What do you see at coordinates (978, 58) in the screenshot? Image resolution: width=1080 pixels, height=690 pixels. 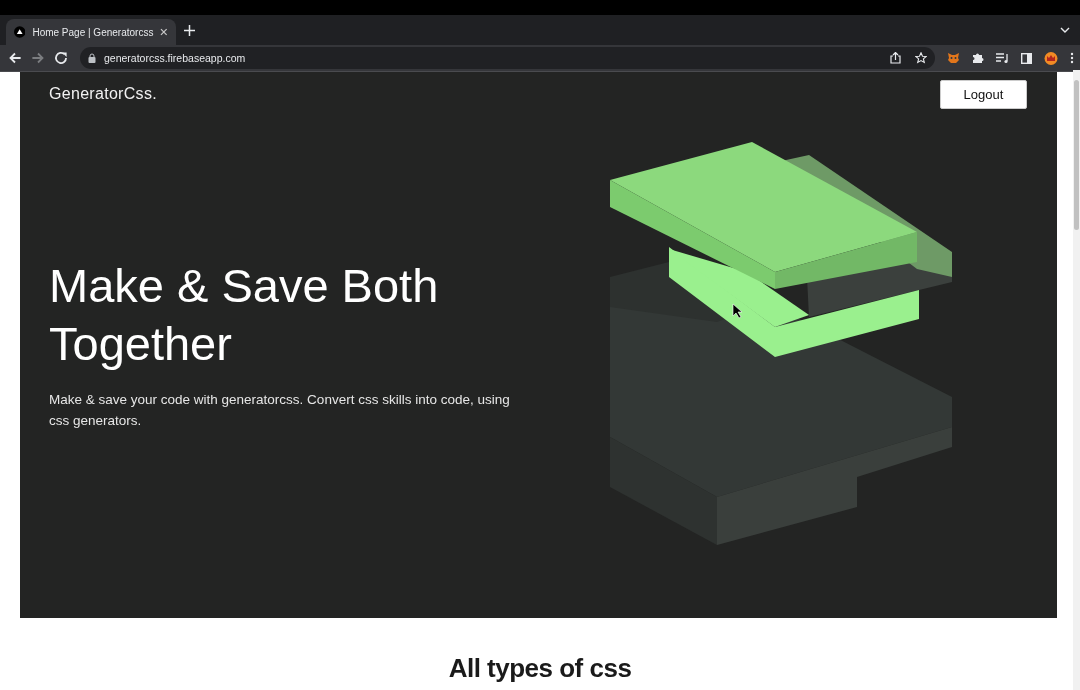 I see `puzzle-icon` at bounding box center [978, 58].